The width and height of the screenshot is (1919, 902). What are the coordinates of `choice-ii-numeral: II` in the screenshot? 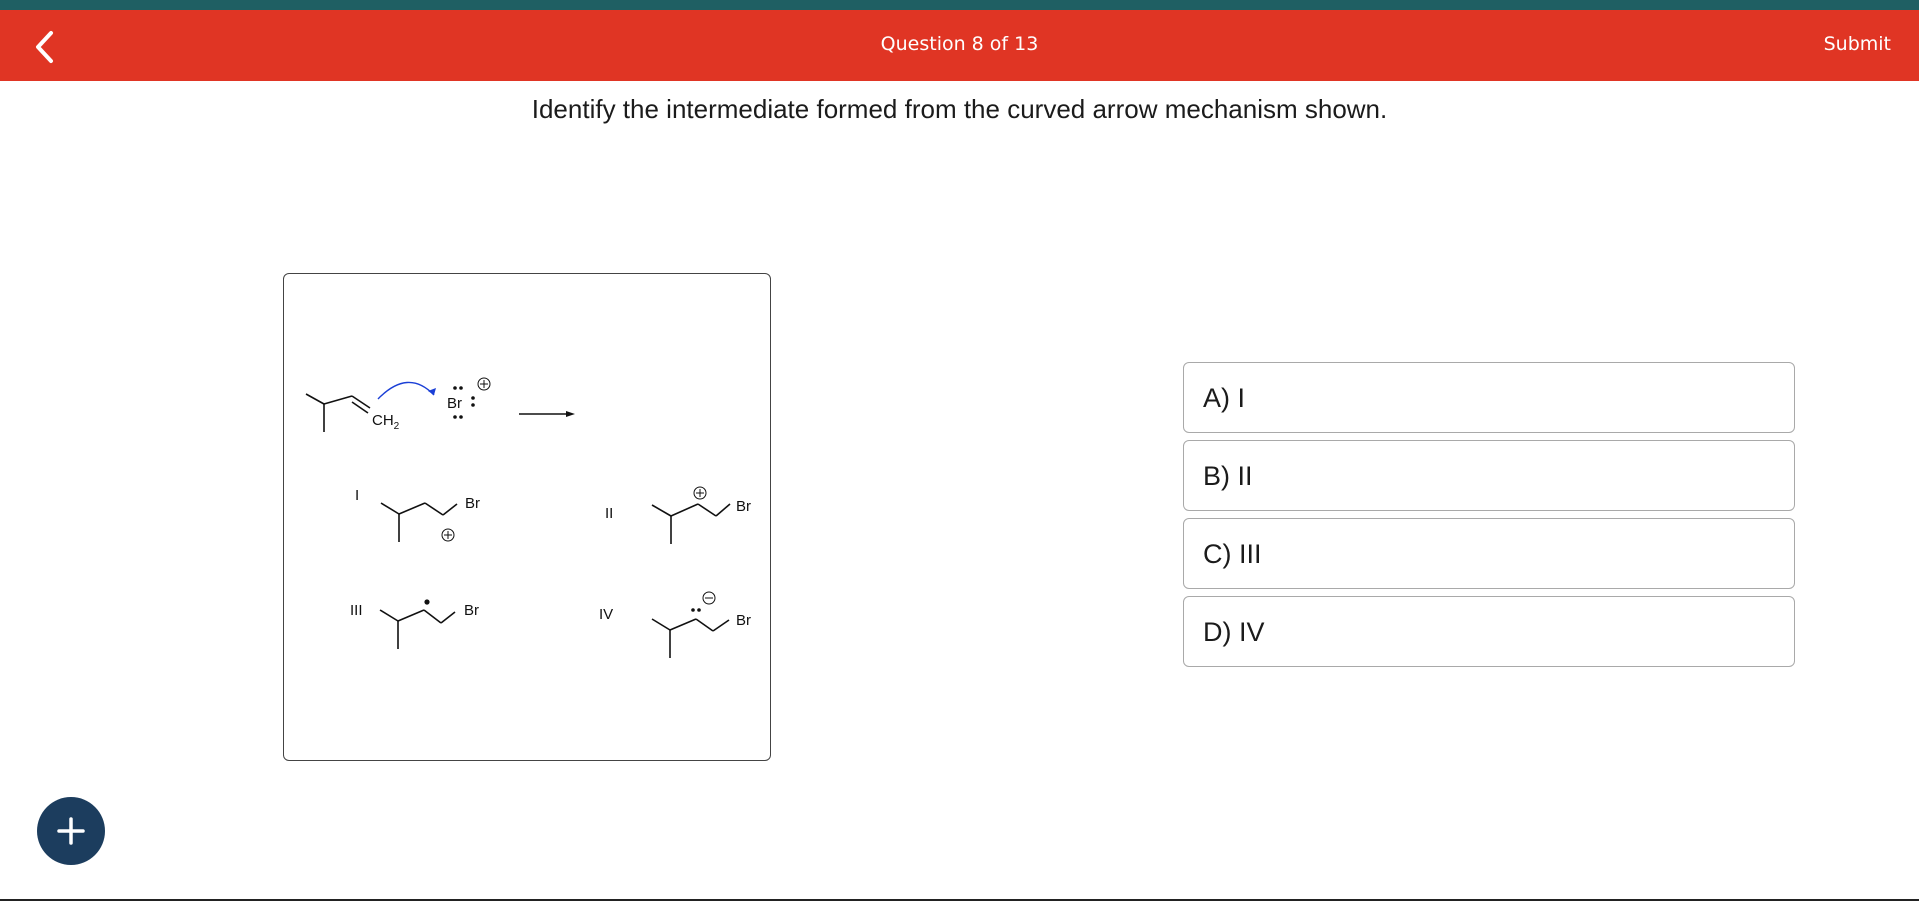 It's located at (609, 513).